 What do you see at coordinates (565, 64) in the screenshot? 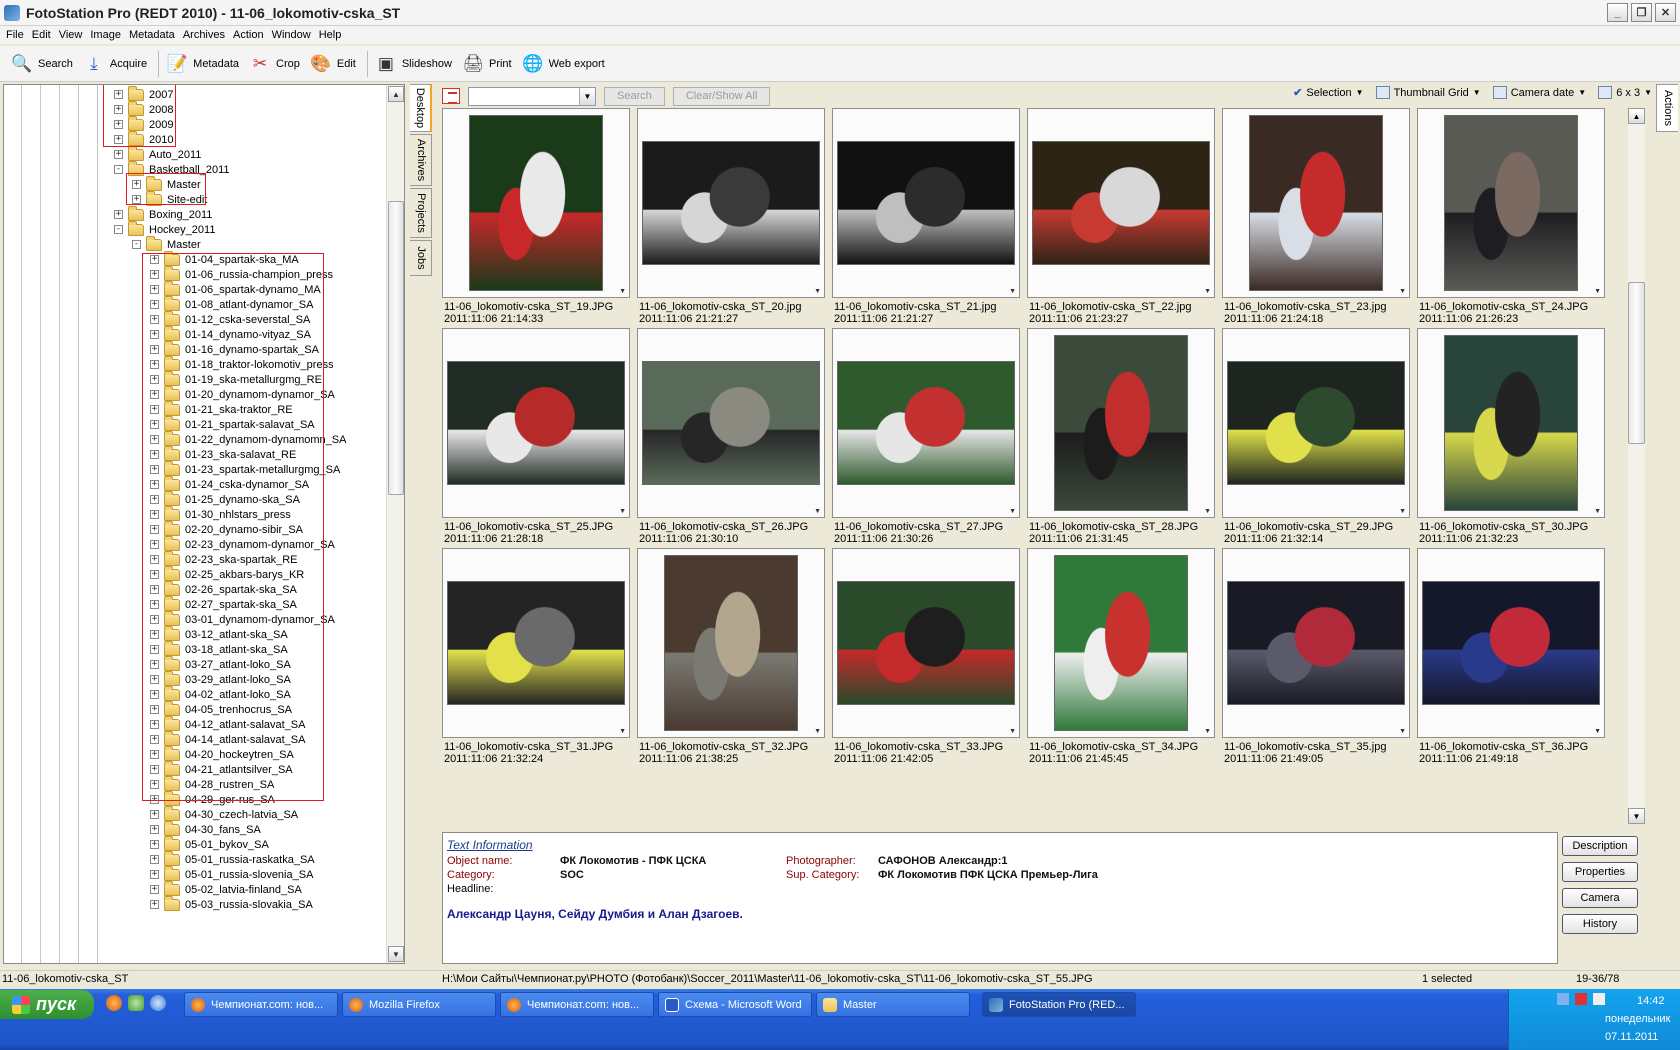
I see `web-export-button: 🌐 Web export` at bounding box center [565, 64].